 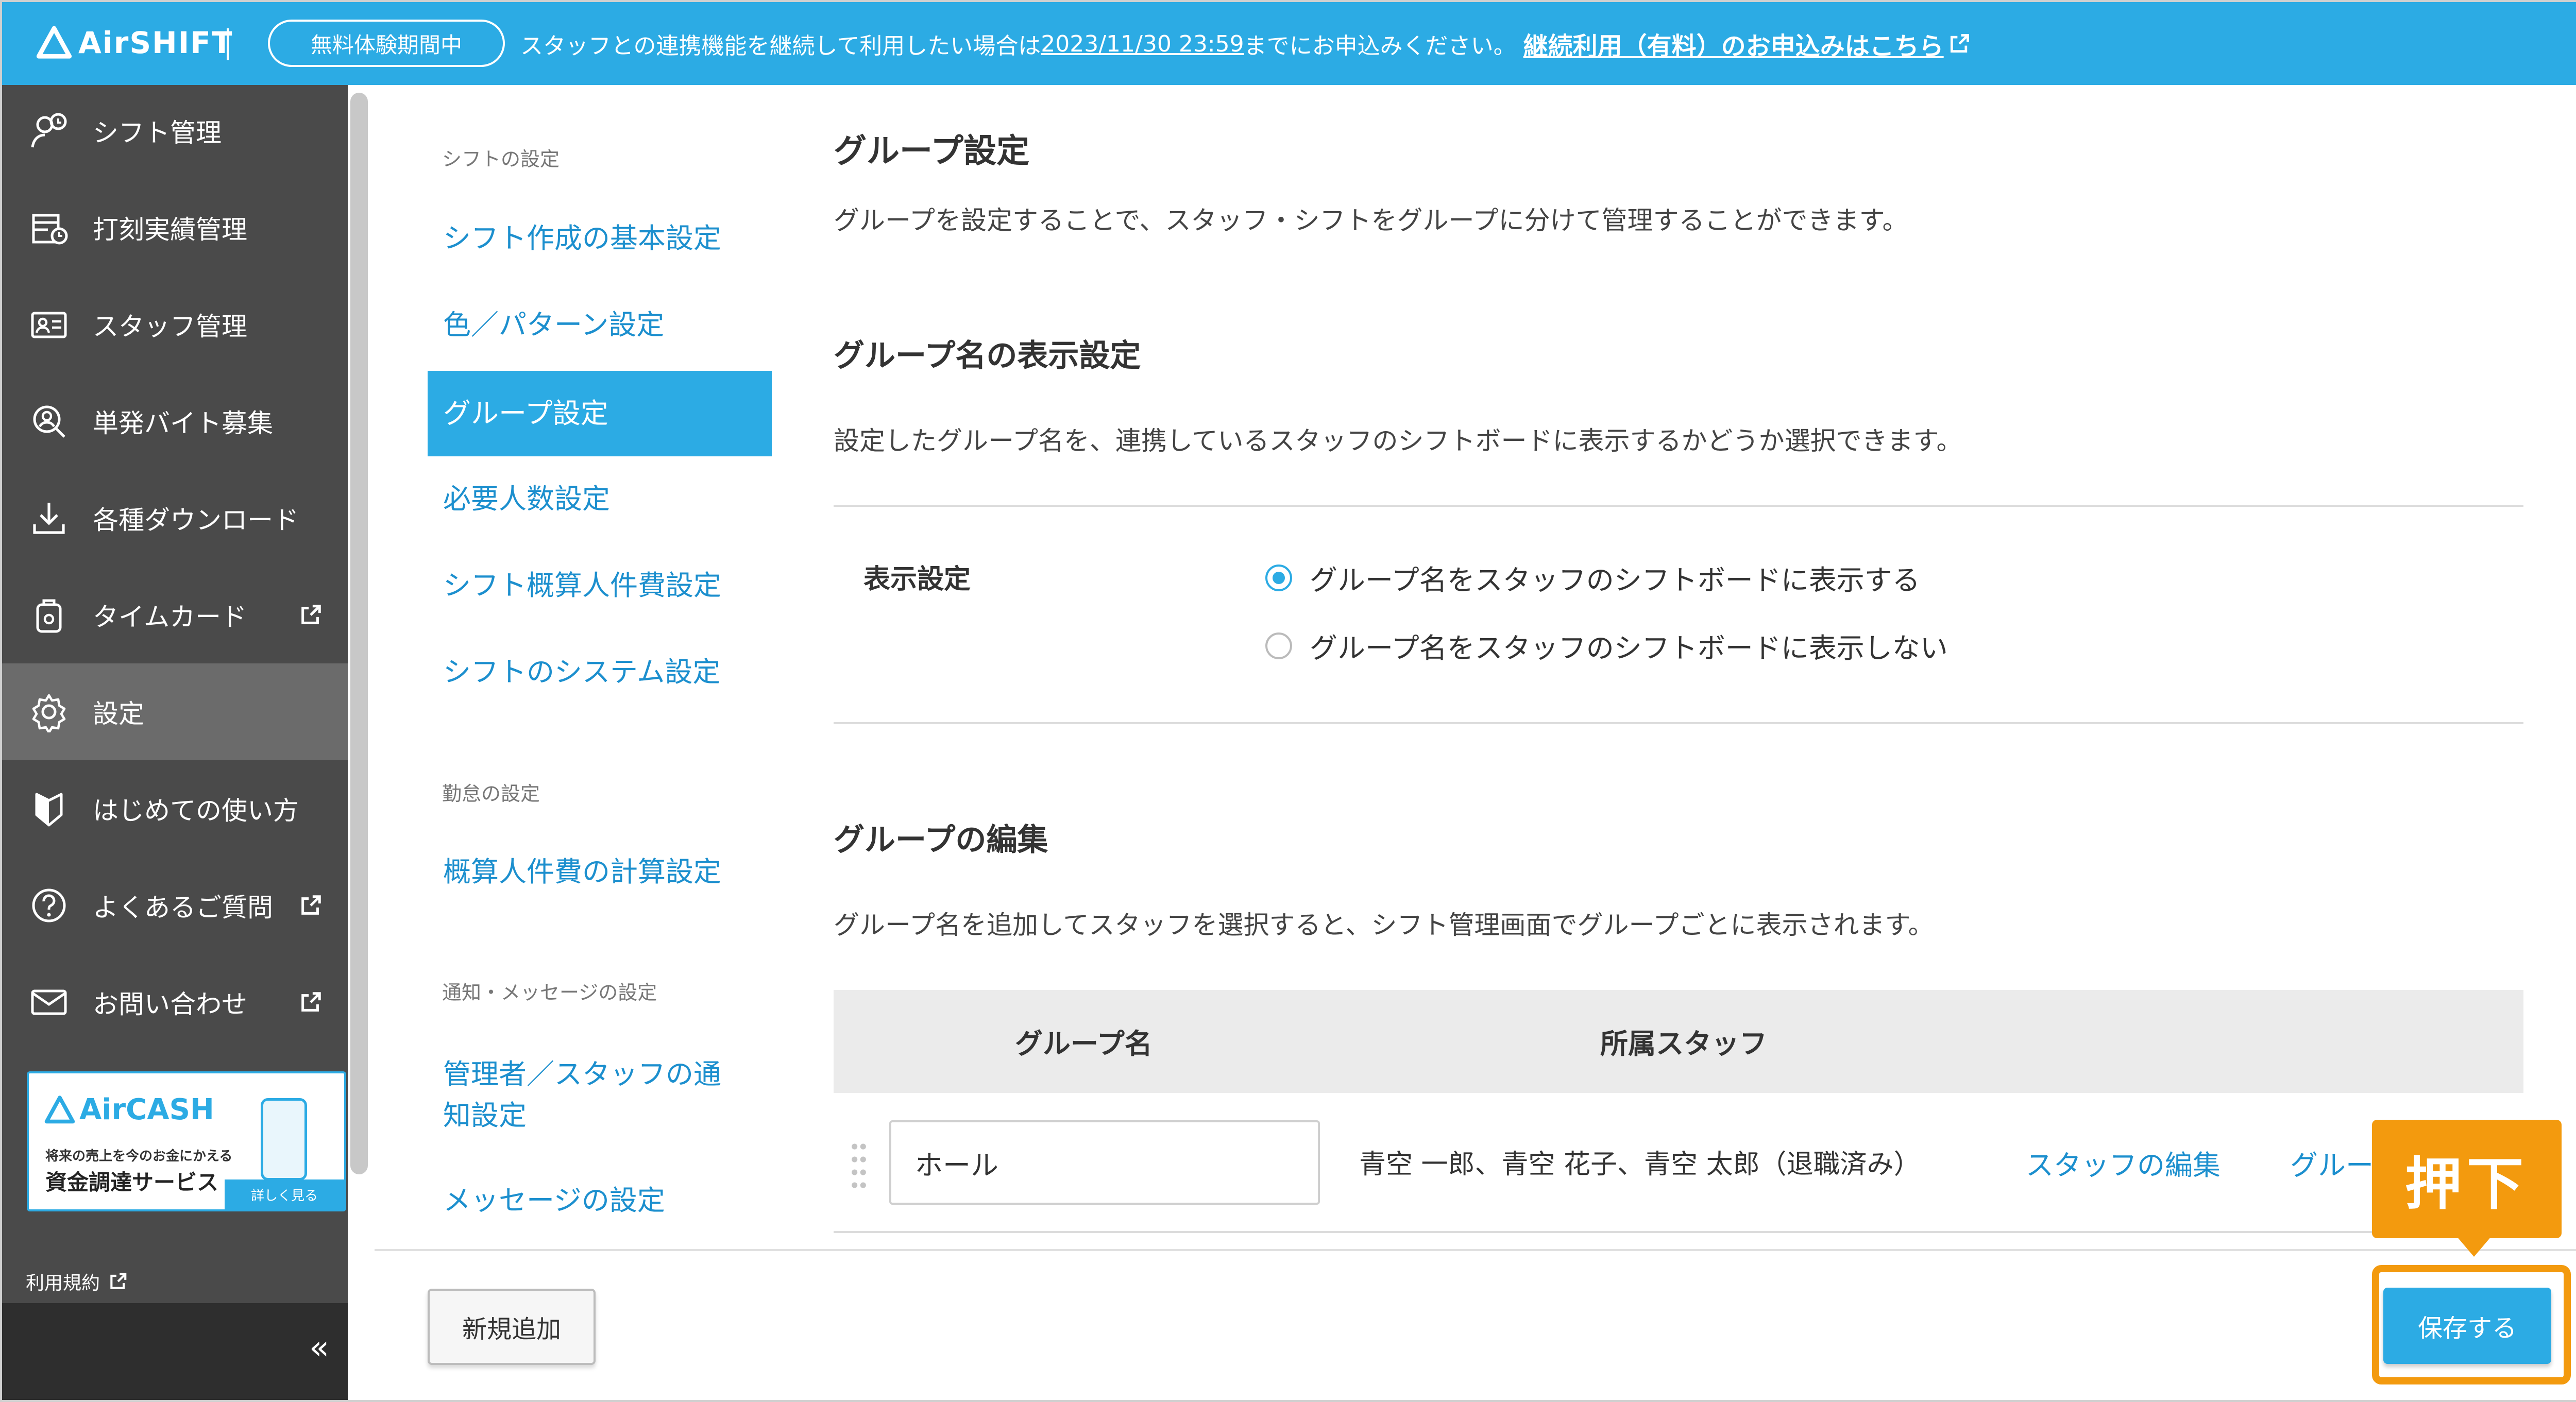 What do you see at coordinates (512, 1327) in the screenshot?
I see `add-new-button: 新規追加` at bounding box center [512, 1327].